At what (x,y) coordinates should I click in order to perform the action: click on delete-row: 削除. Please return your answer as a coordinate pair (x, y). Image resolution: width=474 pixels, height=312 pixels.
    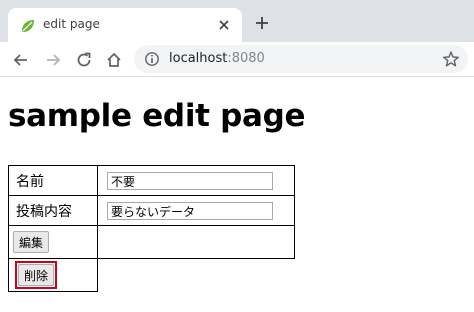
    Looking at the image, I should click on (151, 275).